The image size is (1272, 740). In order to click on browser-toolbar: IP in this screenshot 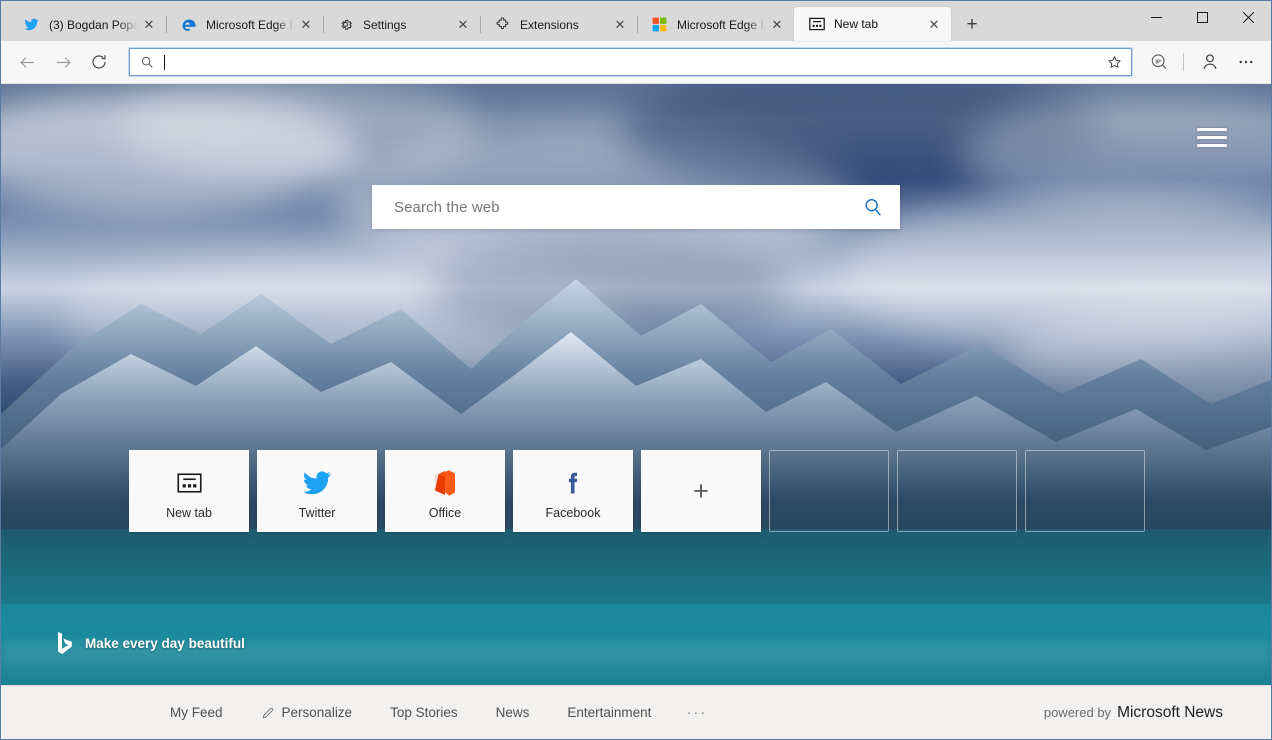, I will do `click(636, 62)`.